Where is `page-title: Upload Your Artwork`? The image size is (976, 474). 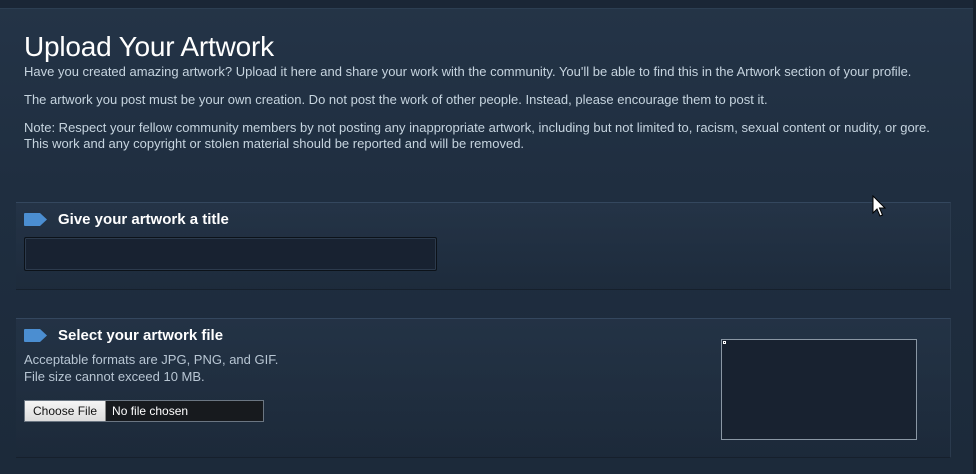
page-title: Upload Your Artwork is located at coordinates (149, 46).